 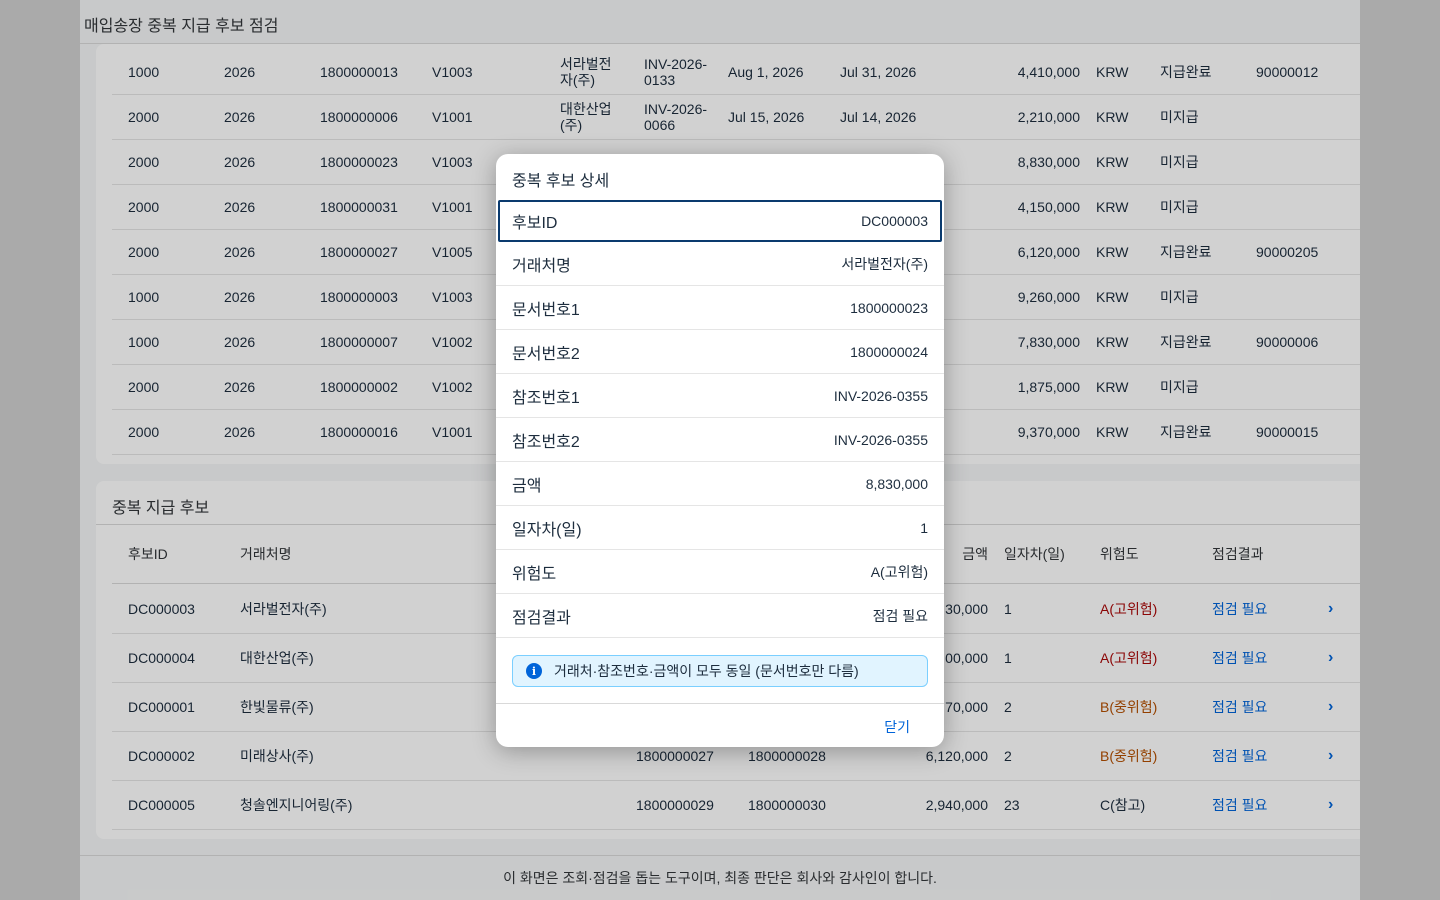 What do you see at coordinates (535, 223) in the screenshot?
I see `detail-label: 후보ID` at bounding box center [535, 223].